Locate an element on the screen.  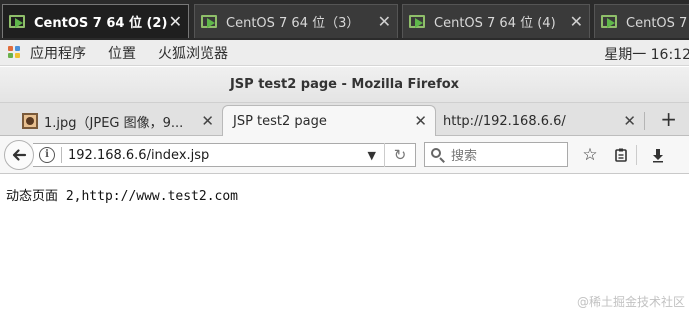
tab-jpeg-image: 1.jpg（JPEG 图像，9... ✕ is located at coordinates (122, 121).